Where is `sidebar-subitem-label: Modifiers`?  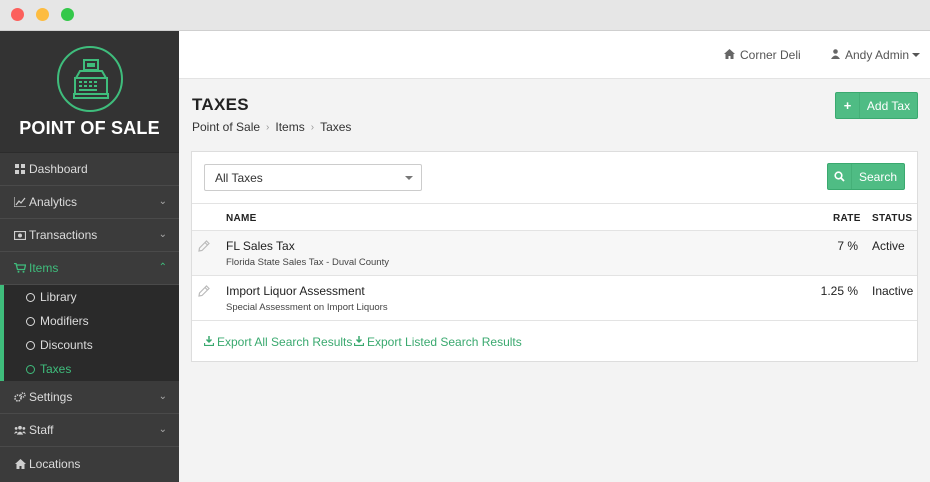 sidebar-subitem-label: Modifiers is located at coordinates (64, 321).